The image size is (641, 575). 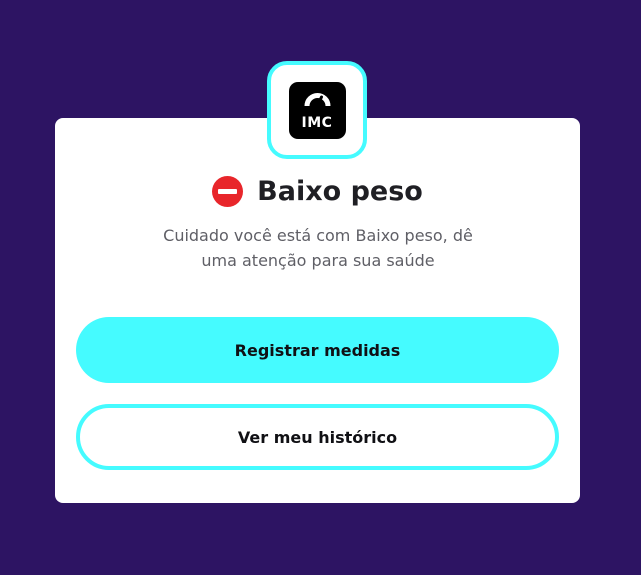 I want to click on status-title: Baixo peso, so click(x=340, y=191).